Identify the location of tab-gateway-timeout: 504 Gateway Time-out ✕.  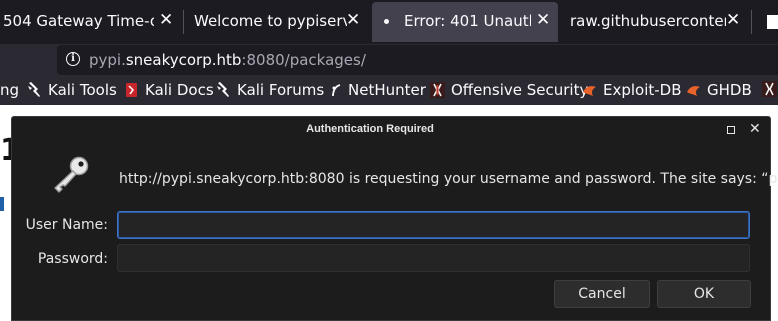
(91, 22).